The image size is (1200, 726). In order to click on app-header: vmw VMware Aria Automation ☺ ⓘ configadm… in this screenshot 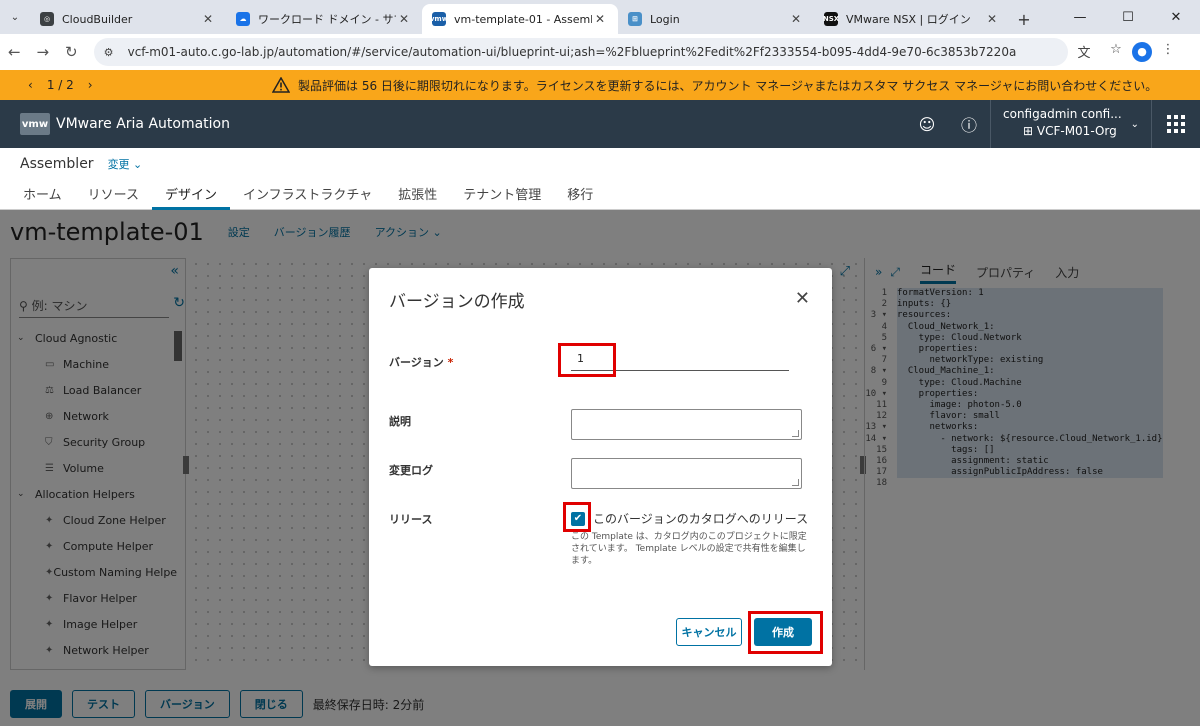, I will do `click(600, 124)`.